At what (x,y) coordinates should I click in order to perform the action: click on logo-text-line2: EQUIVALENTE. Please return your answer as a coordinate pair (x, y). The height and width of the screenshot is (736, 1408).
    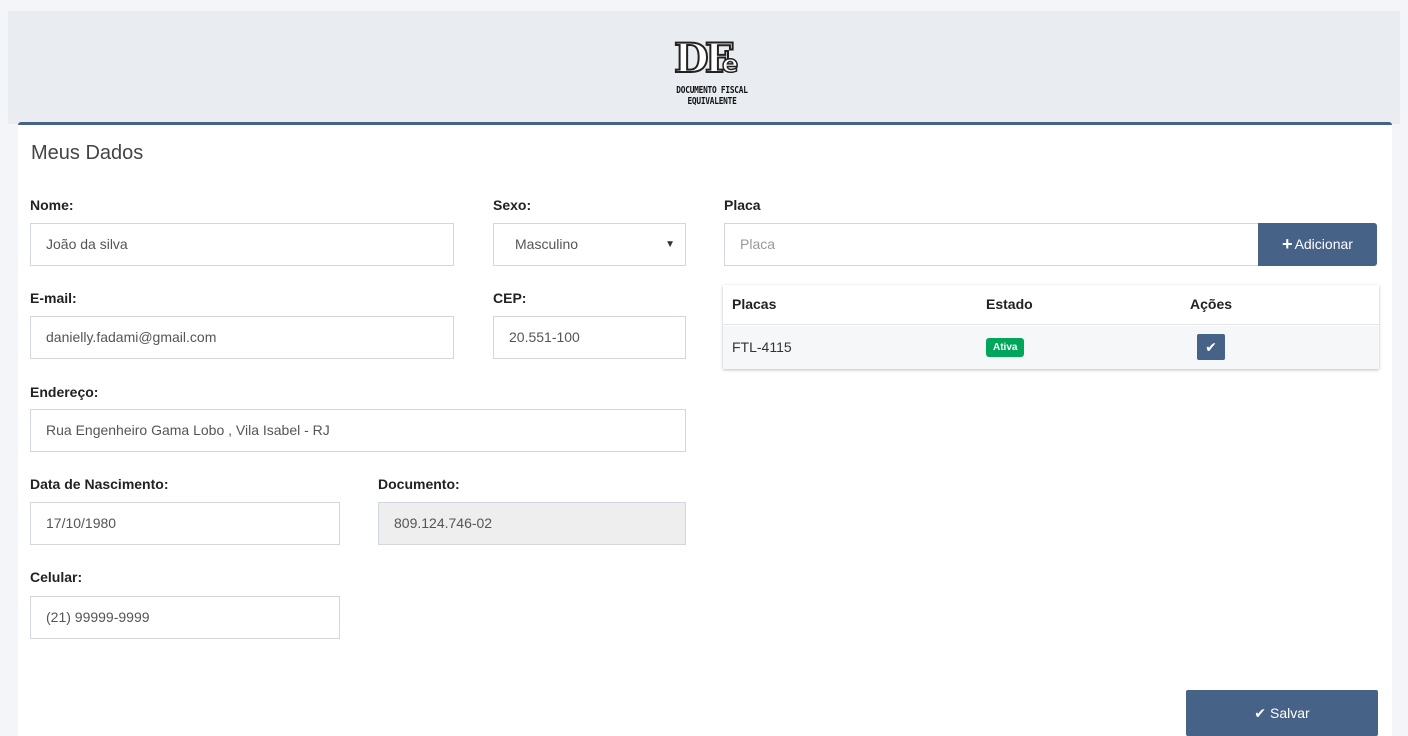
    Looking at the image, I should click on (712, 101).